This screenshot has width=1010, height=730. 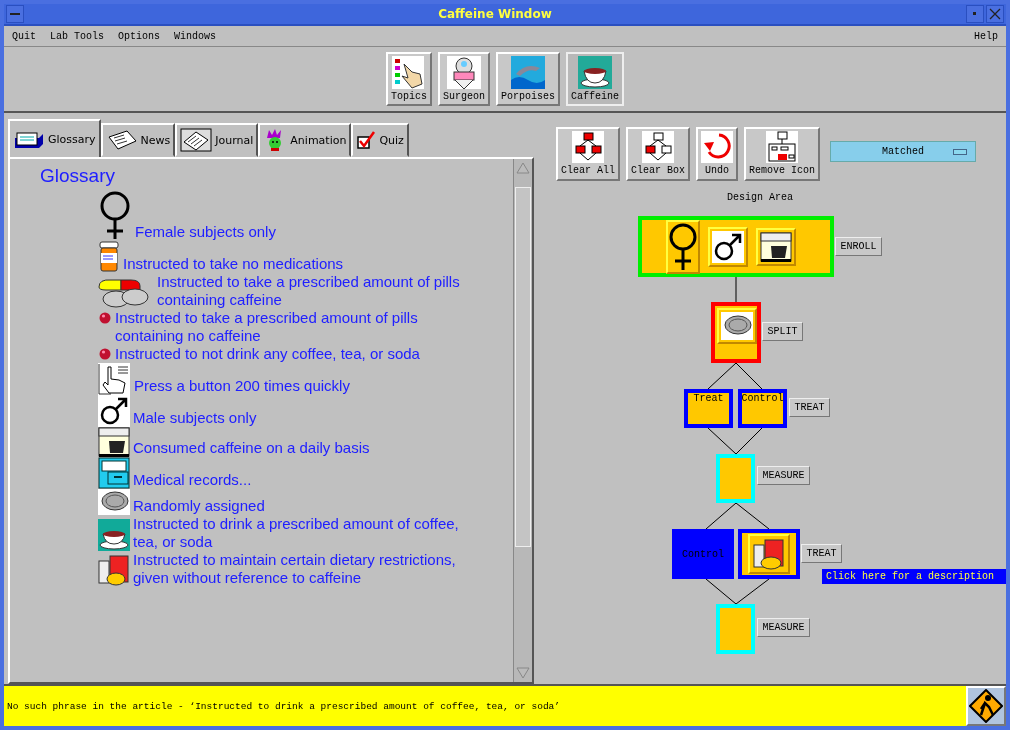 I want to click on toolbar-button: Porpoises, so click(x=528, y=79).